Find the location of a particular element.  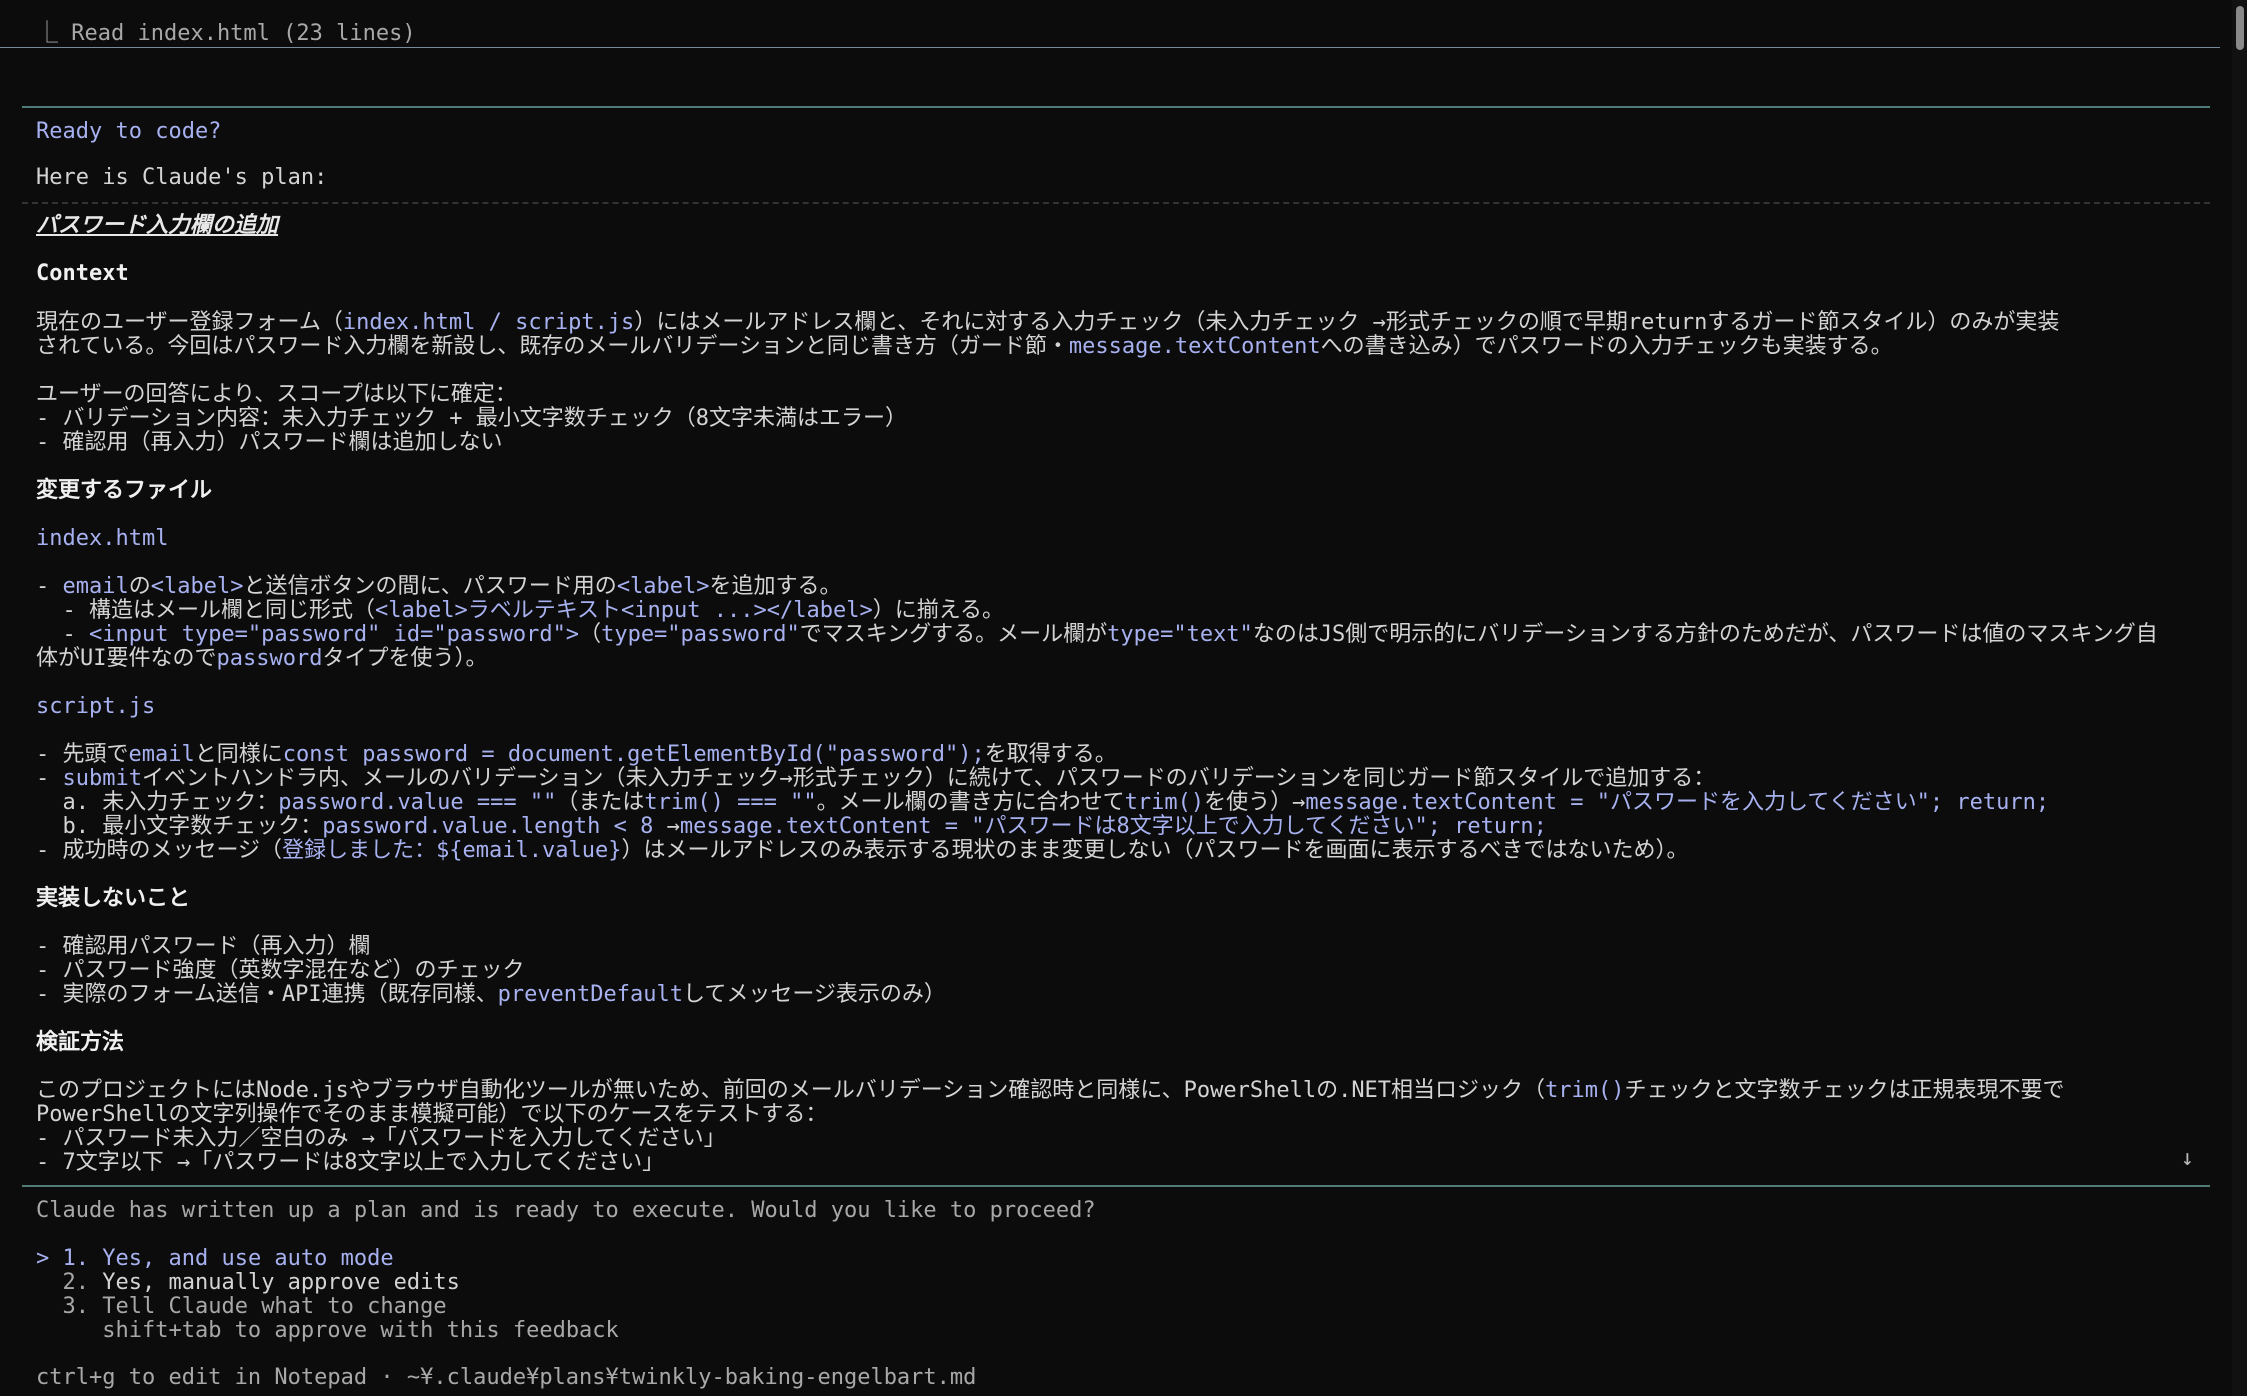

section-files: 変更するファイル is located at coordinates (124, 490).